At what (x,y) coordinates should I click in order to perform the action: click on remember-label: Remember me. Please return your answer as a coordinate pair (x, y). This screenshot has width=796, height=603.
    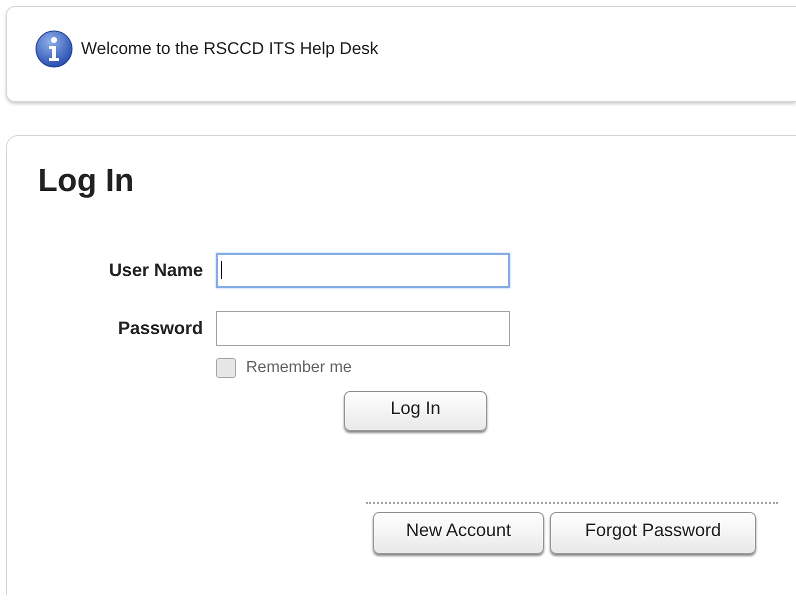
    Looking at the image, I should click on (299, 368).